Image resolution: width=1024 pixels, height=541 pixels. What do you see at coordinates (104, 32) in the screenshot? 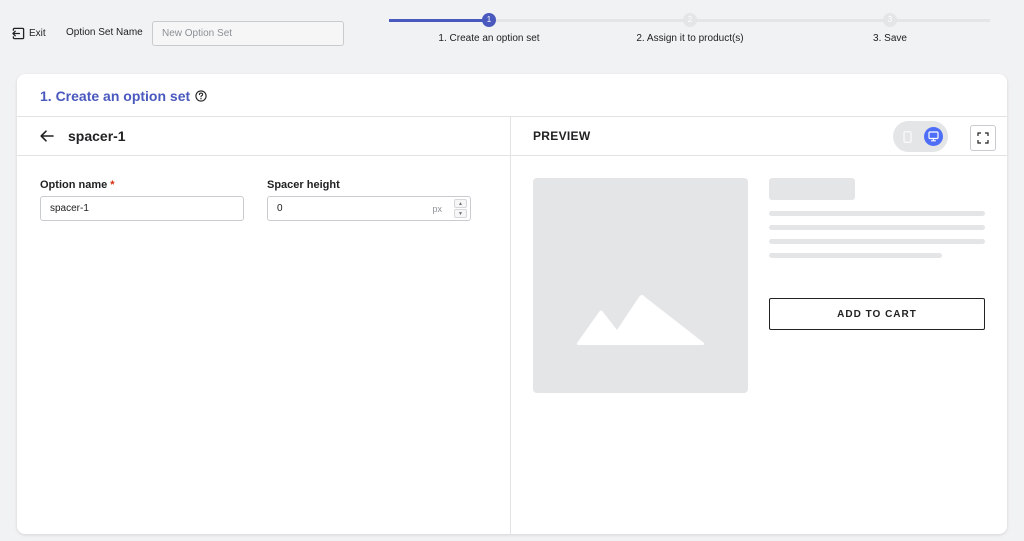
I see `option-set-name-label: Option Set Name` at bounding box center [104, 32].